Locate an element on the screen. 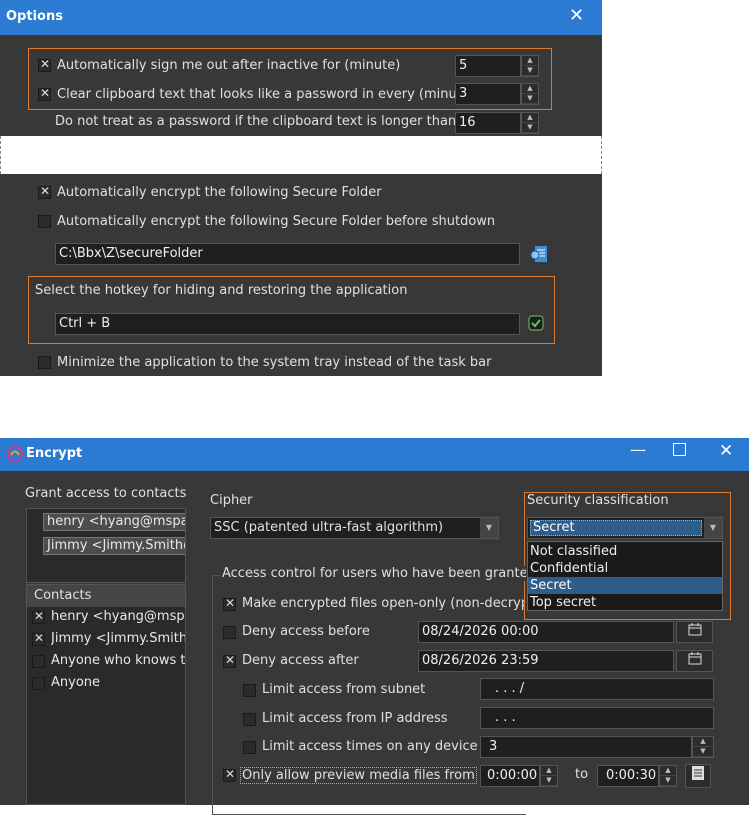 Image resolution: width=749 pixels, height=815 pixels. clipboard-clear-stepper: ▲ ▼ is located at coordinates (530, 94).